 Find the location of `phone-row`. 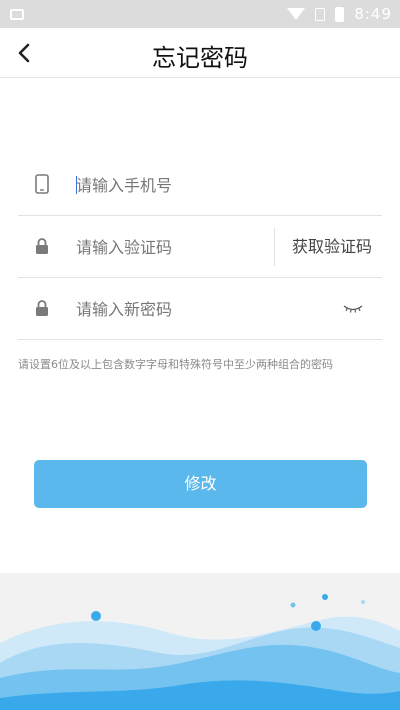

phone-row is located at coordinates (200, 185).